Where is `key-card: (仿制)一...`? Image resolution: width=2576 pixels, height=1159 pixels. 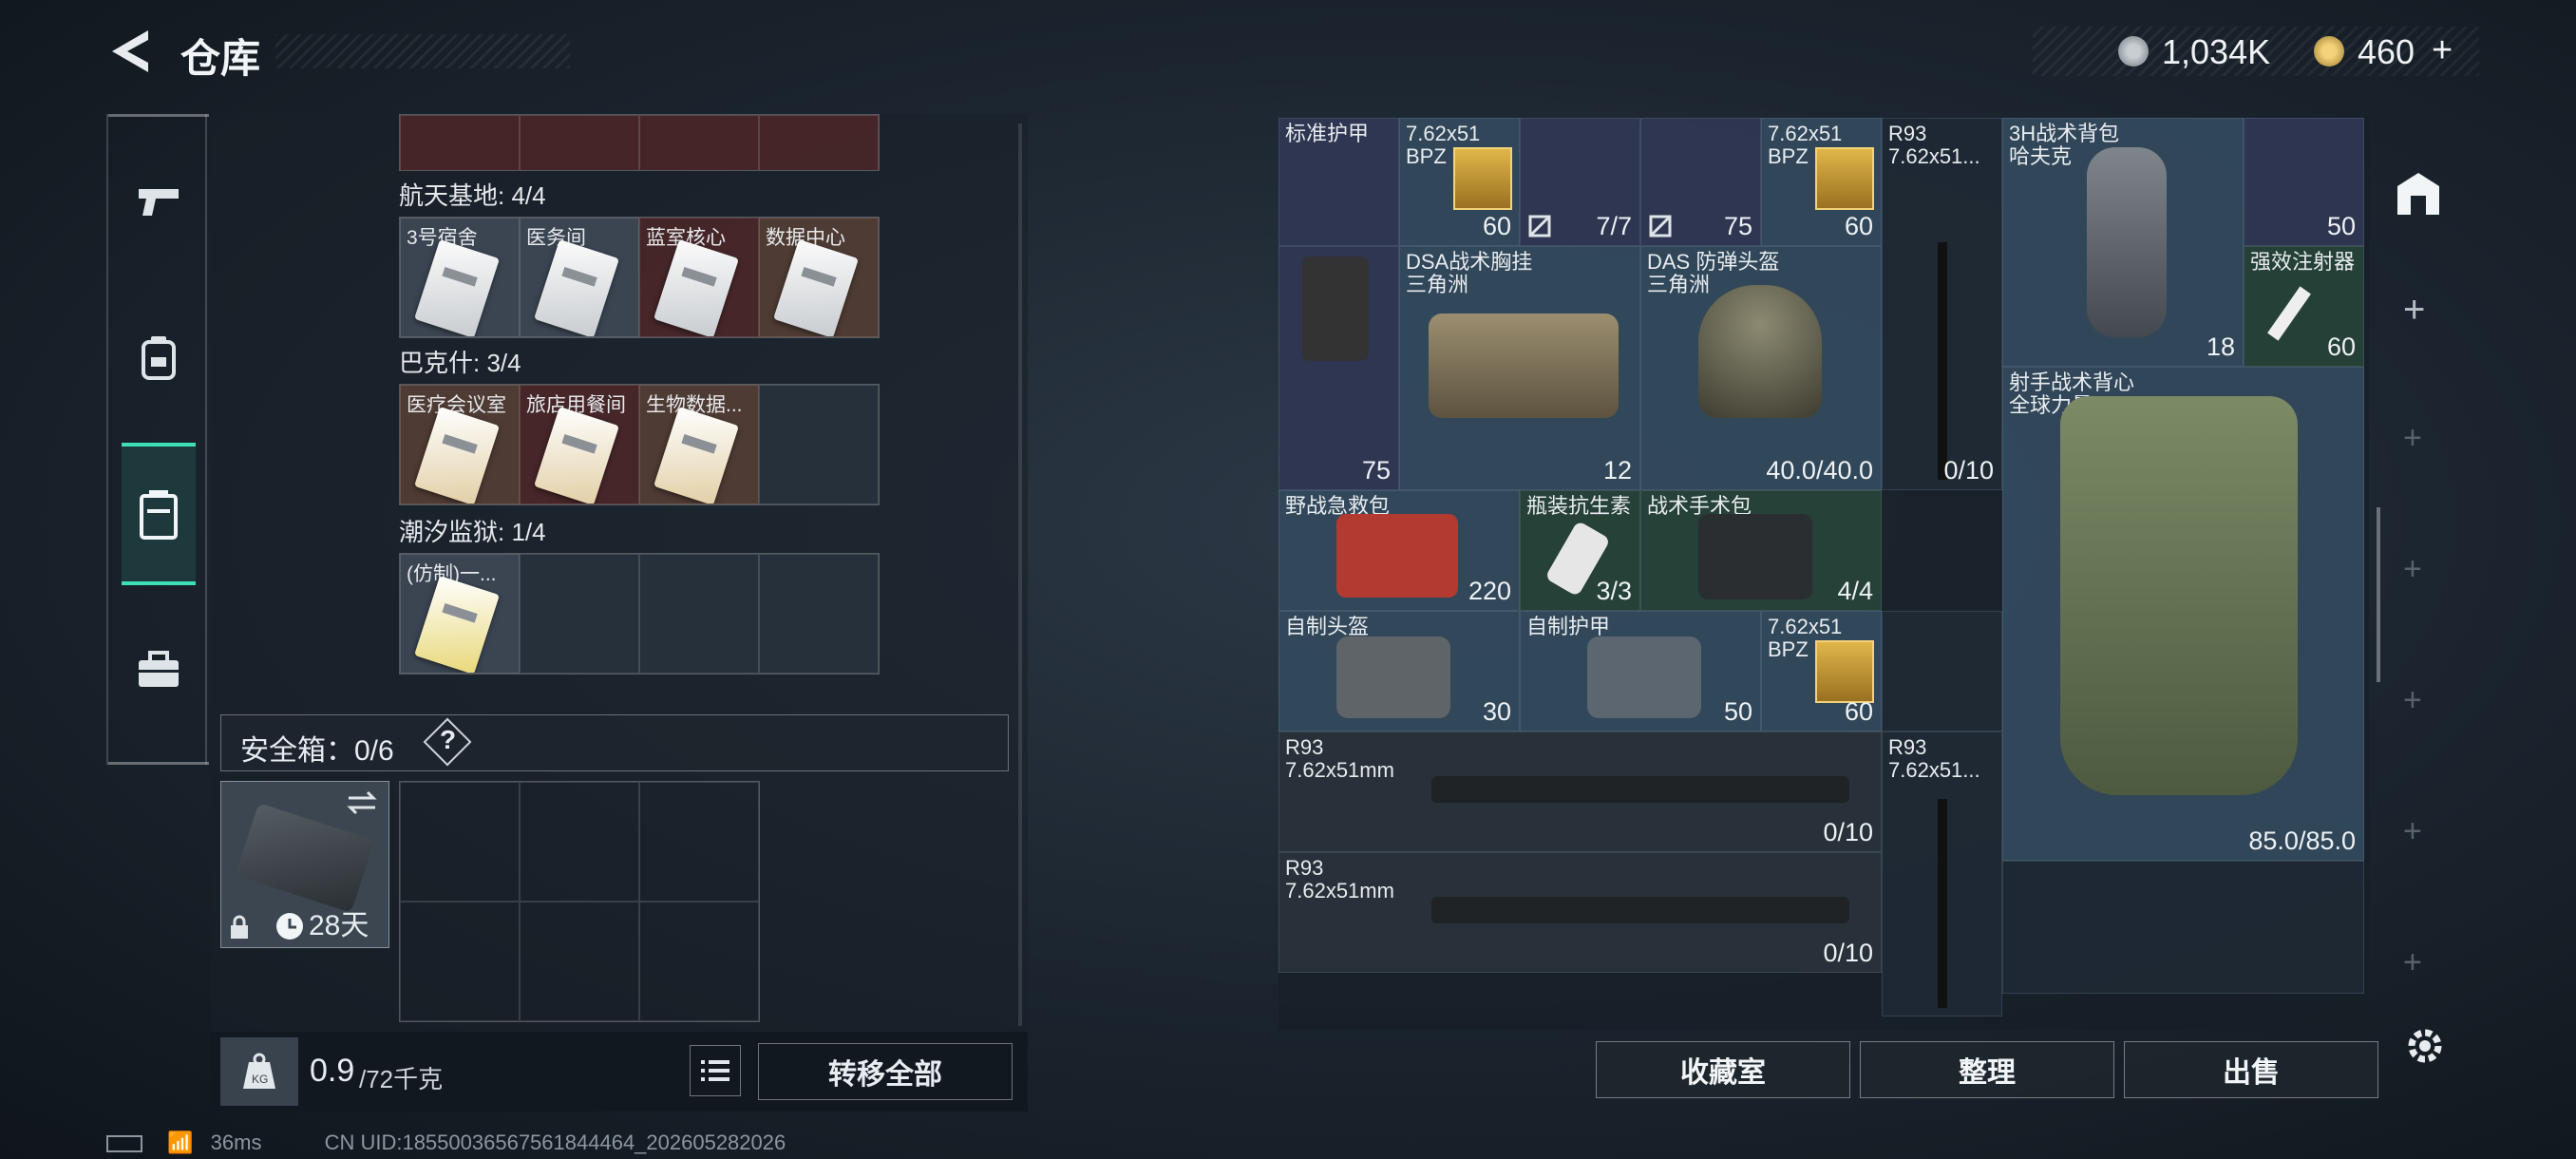
key-card: (仿制)一... is located at coordinates (460, 614).